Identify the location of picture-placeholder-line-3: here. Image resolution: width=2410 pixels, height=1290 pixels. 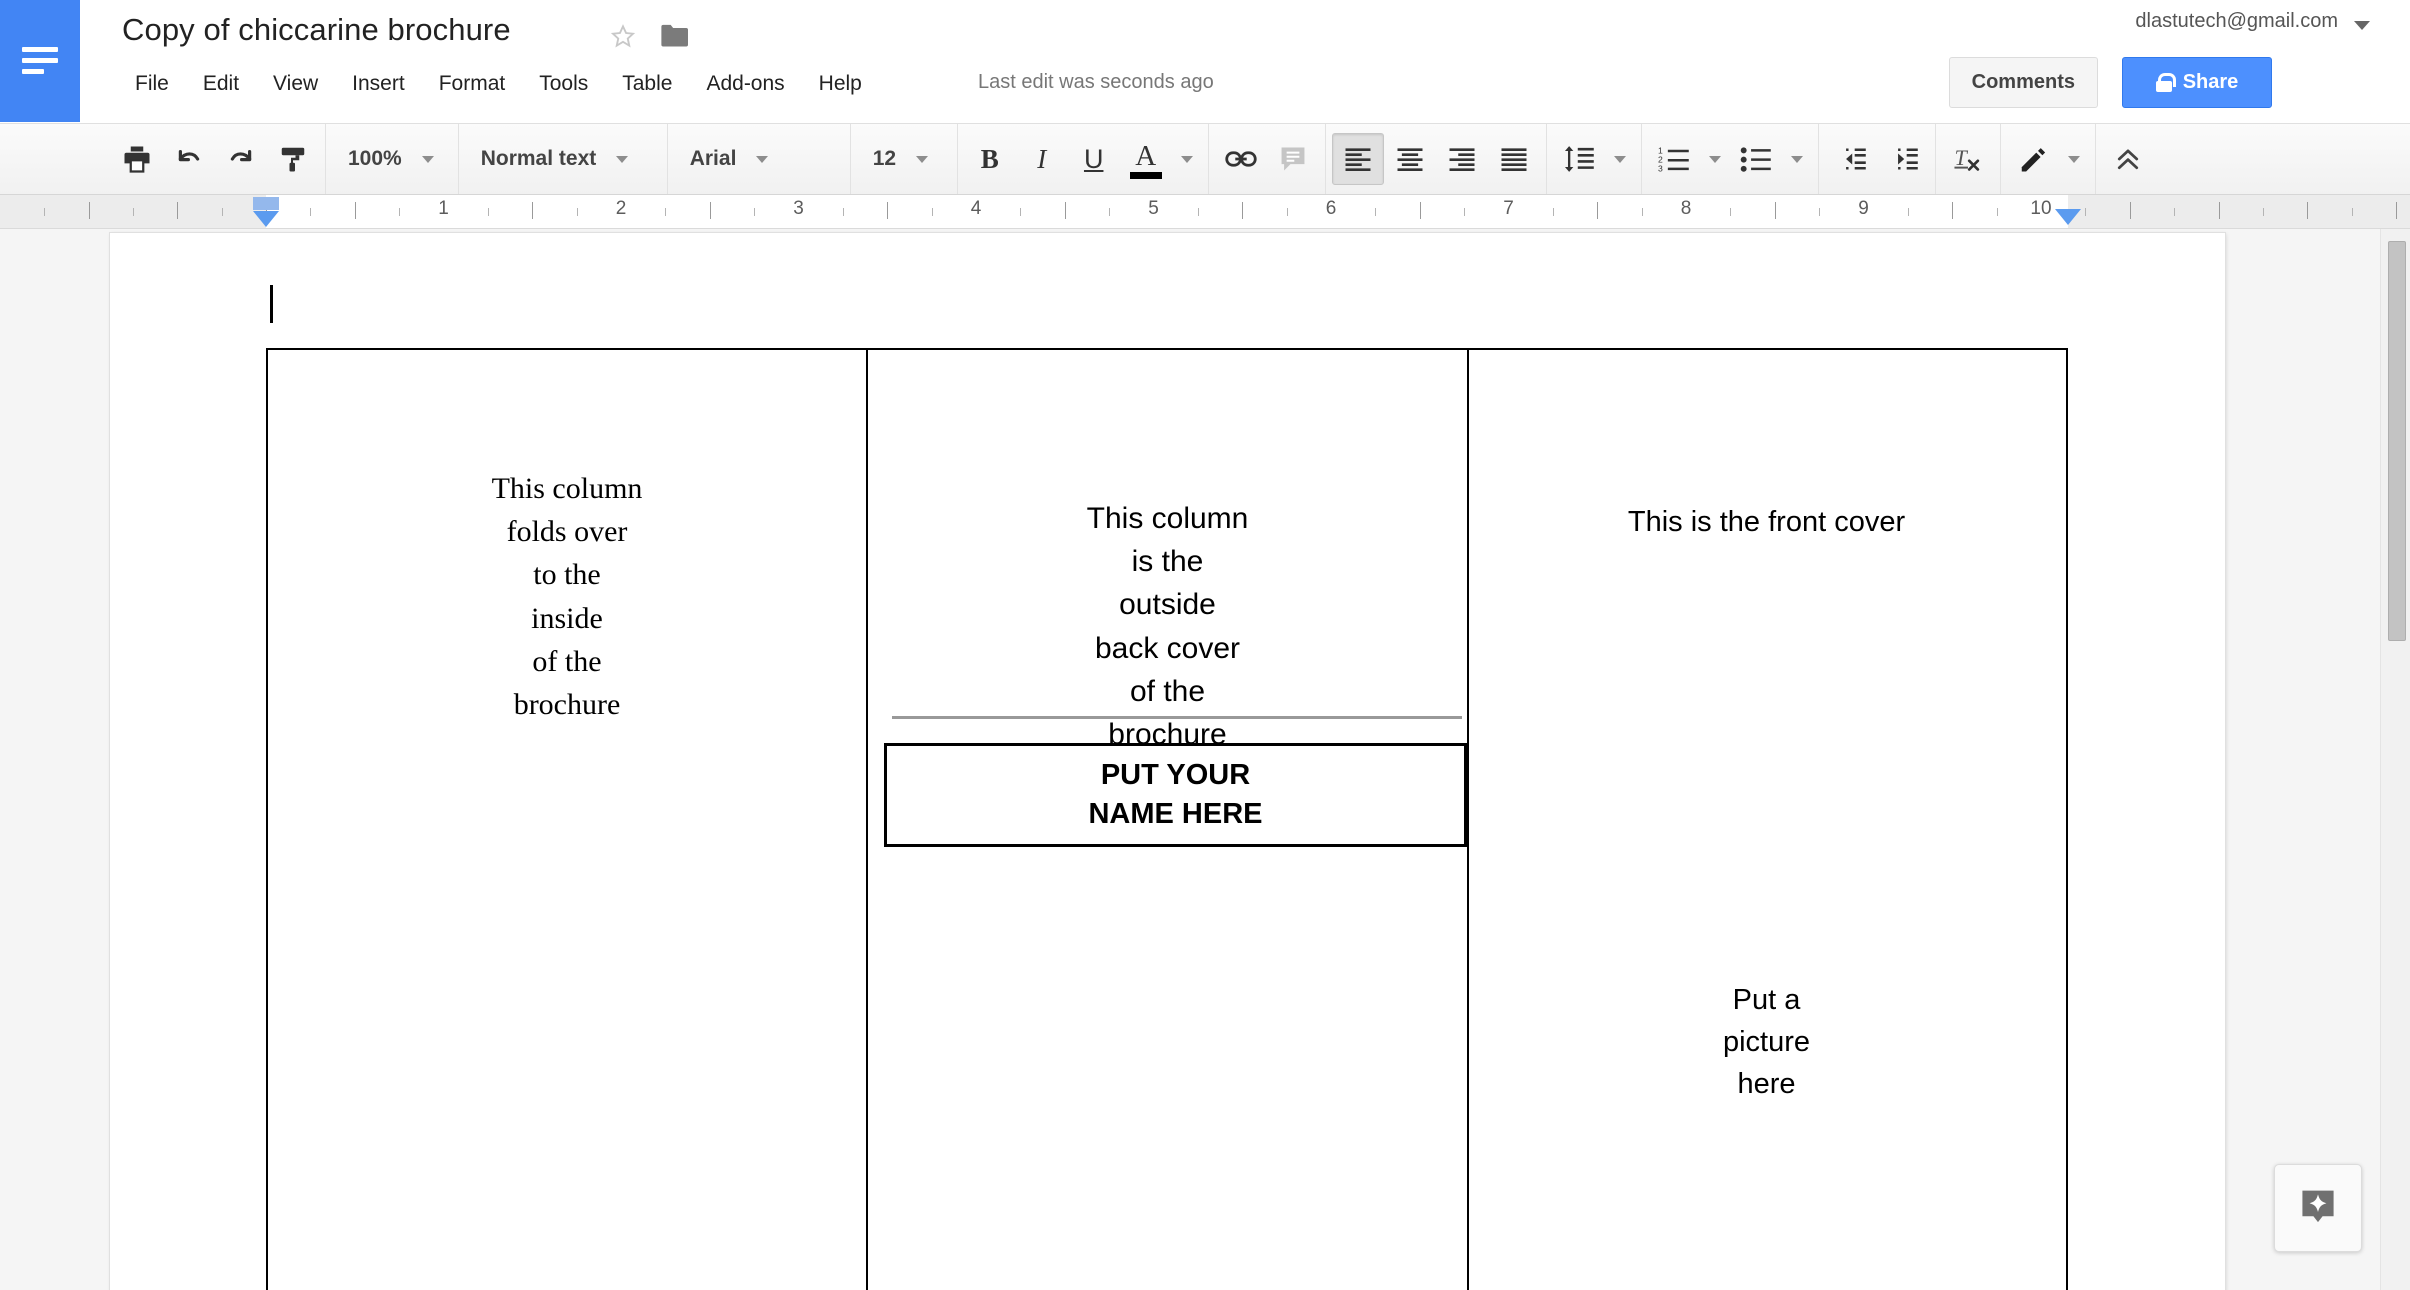
(1766, 1083).